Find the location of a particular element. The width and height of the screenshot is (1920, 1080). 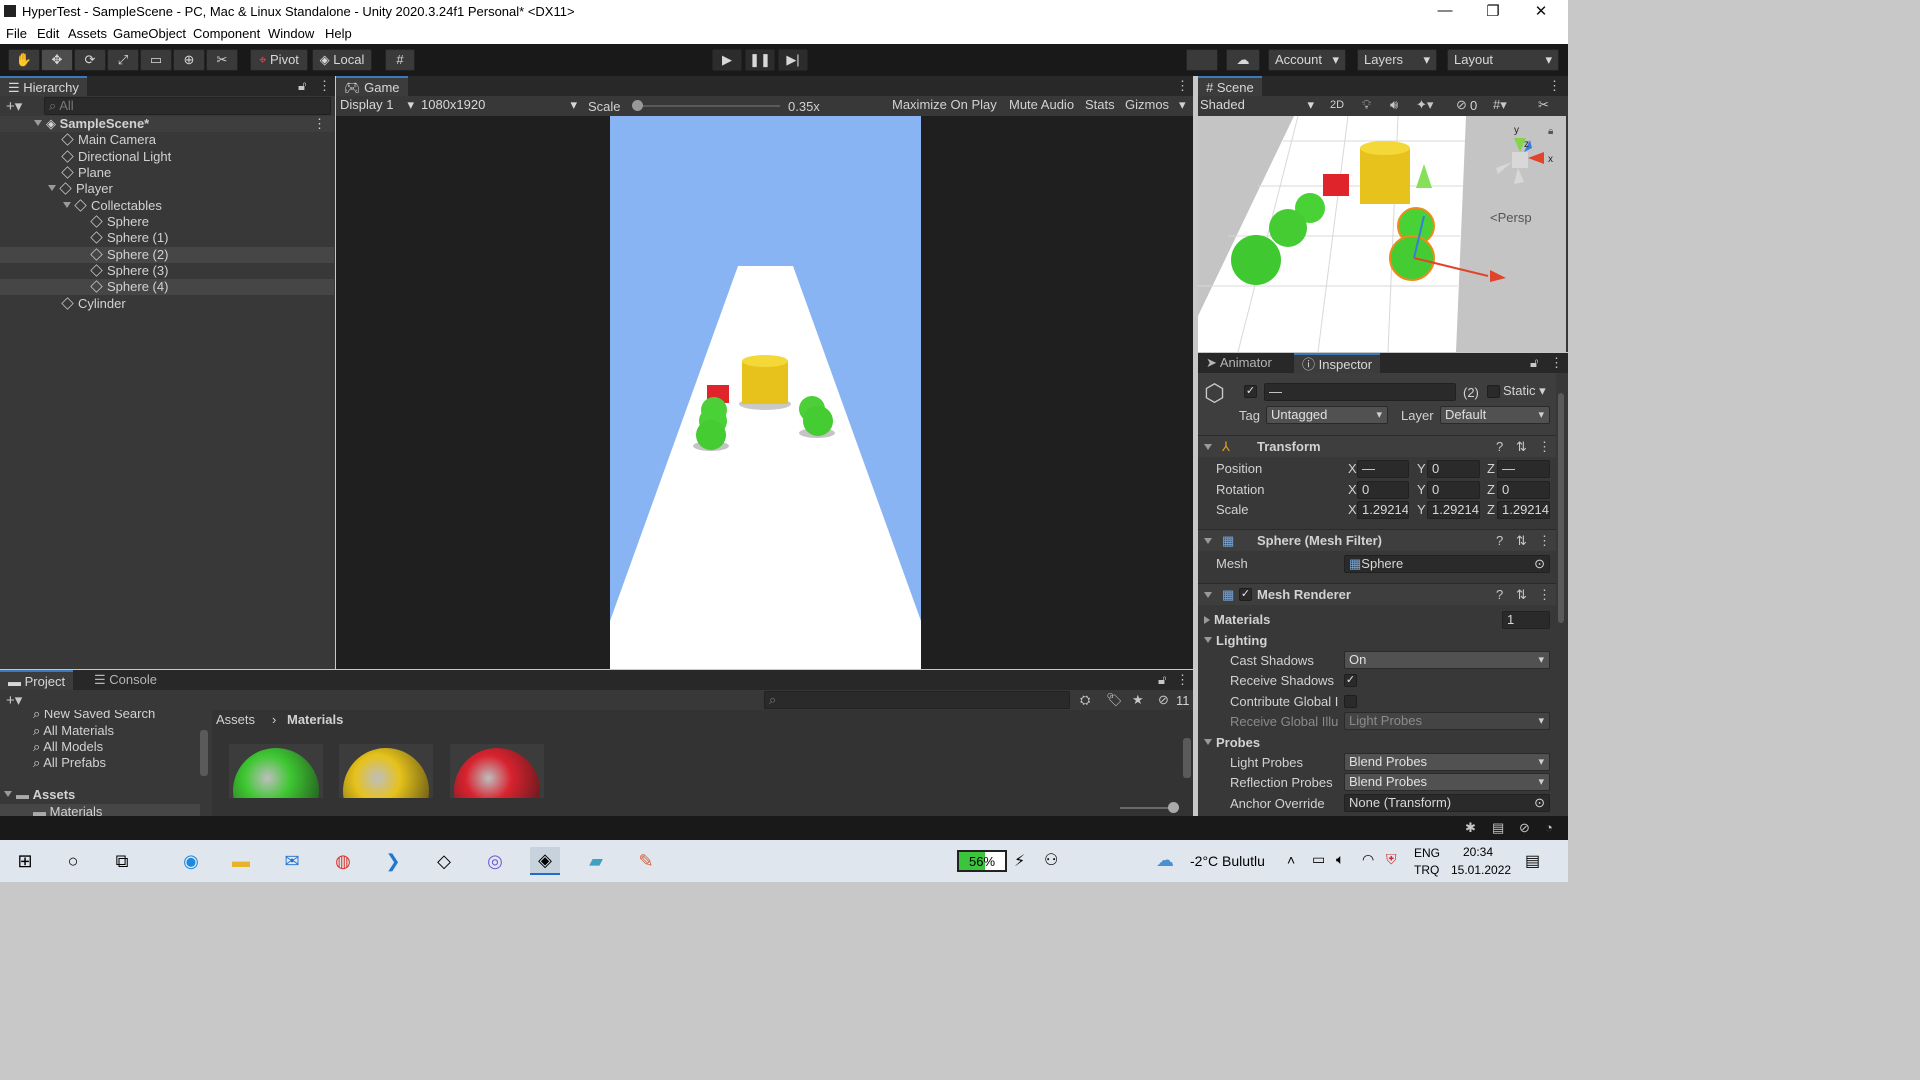

hierarchy-item-sphere-3: Sphere (3) is located at coordinates (167, 271).